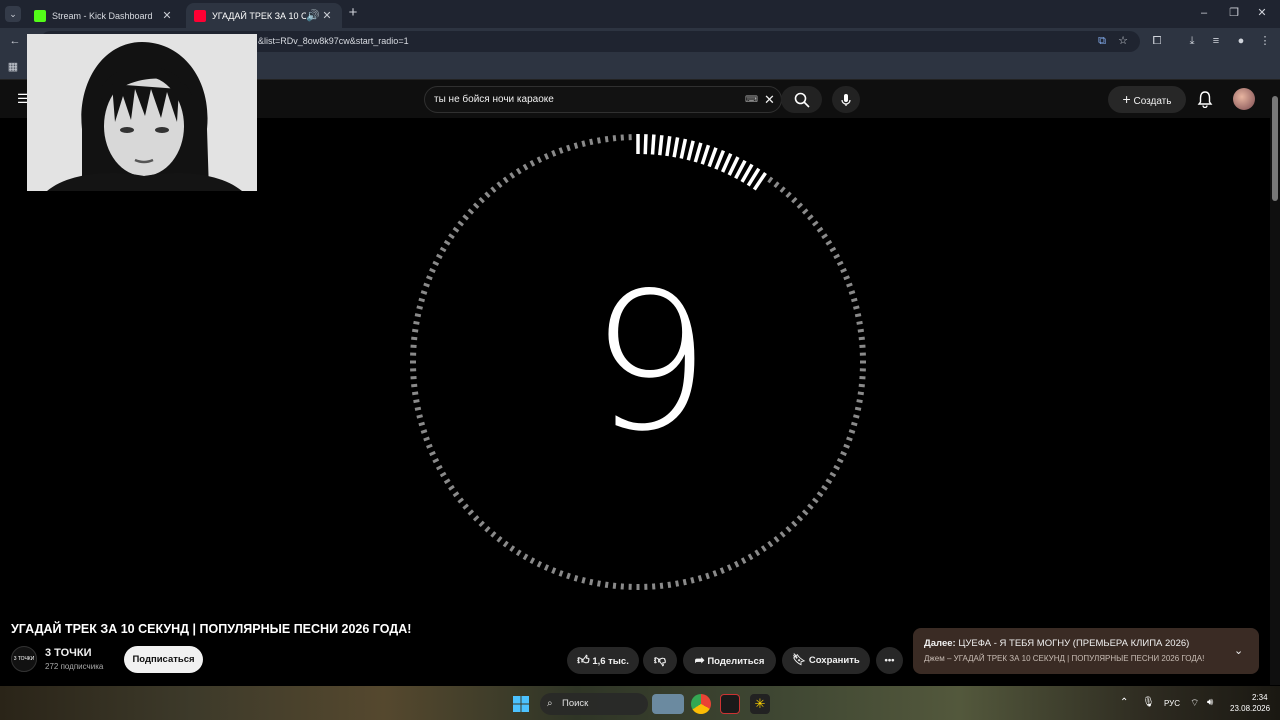 This screenshot has height=720, width=1280. Describe the element at coordinates (353, 13) in the screenshot. I see `new-tab-button: +` at that location.